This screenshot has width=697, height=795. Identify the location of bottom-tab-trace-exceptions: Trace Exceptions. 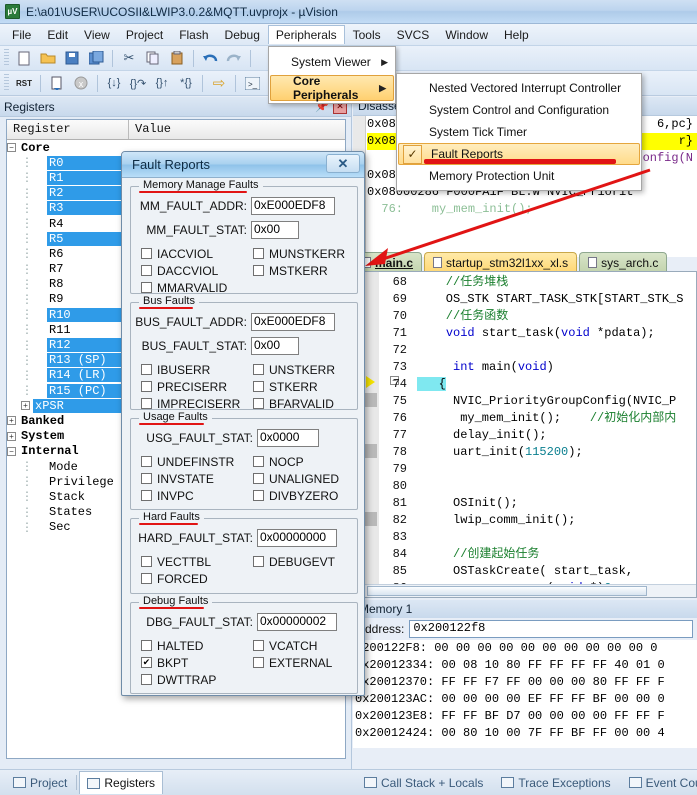
(555, 783).